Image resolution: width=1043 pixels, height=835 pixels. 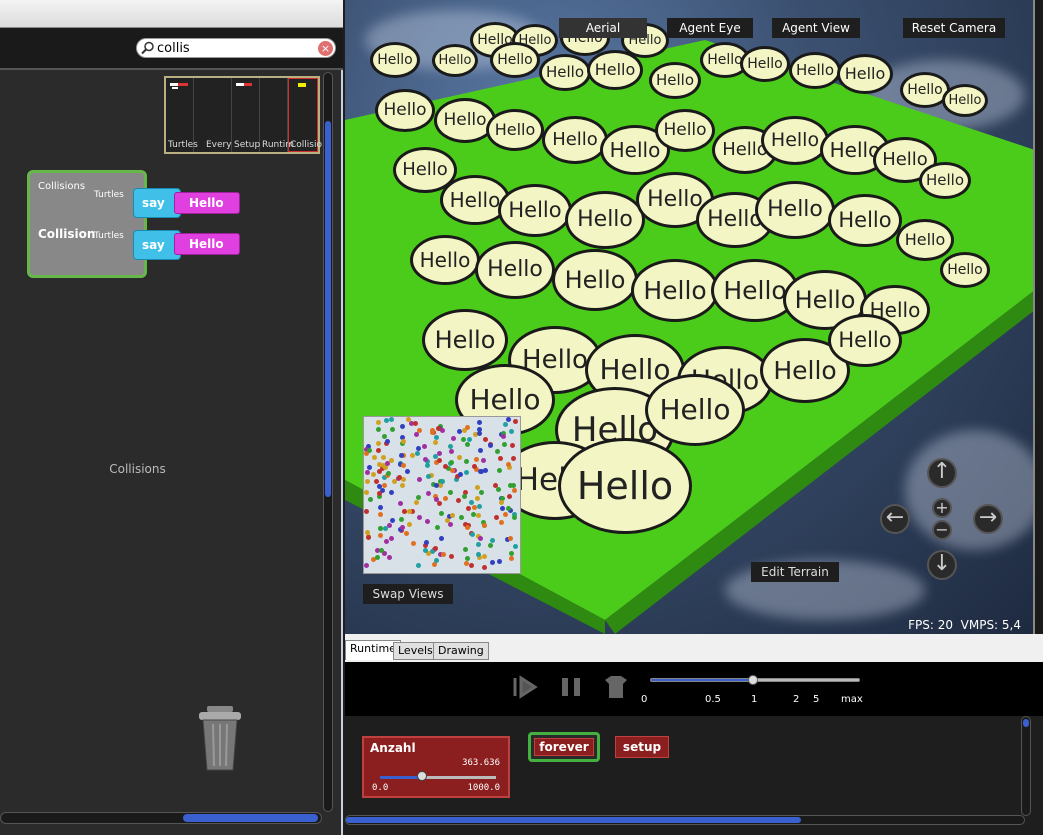 What do you see at coordinates (325, 48) in the screenshot?
I see `clear-icon: ×` at bounding box center [325, 48].